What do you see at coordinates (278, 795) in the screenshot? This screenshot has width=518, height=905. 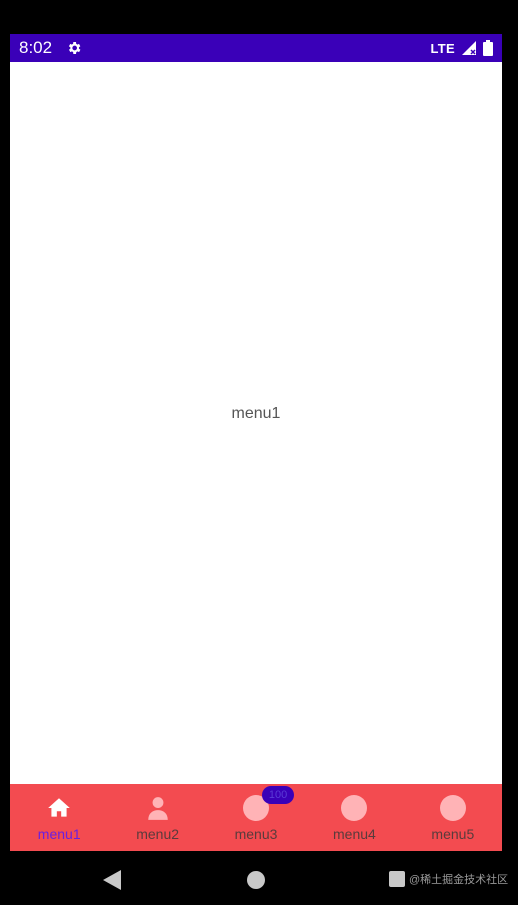 I see `notification-badge: 100` at bounding box center [278, 795].